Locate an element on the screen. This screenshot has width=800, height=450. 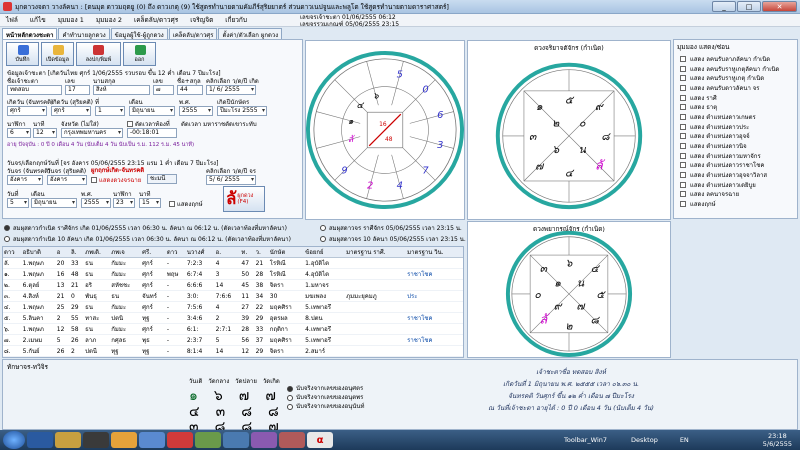
menu-view1: มุมมอง 1 is located at coordinates (71, 20).